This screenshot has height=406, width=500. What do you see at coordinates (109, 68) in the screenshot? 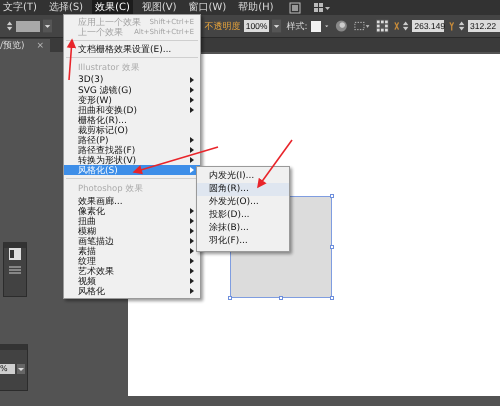
I see `menu-section-header: Illustrator 效果` at bounding box center [109, 68].